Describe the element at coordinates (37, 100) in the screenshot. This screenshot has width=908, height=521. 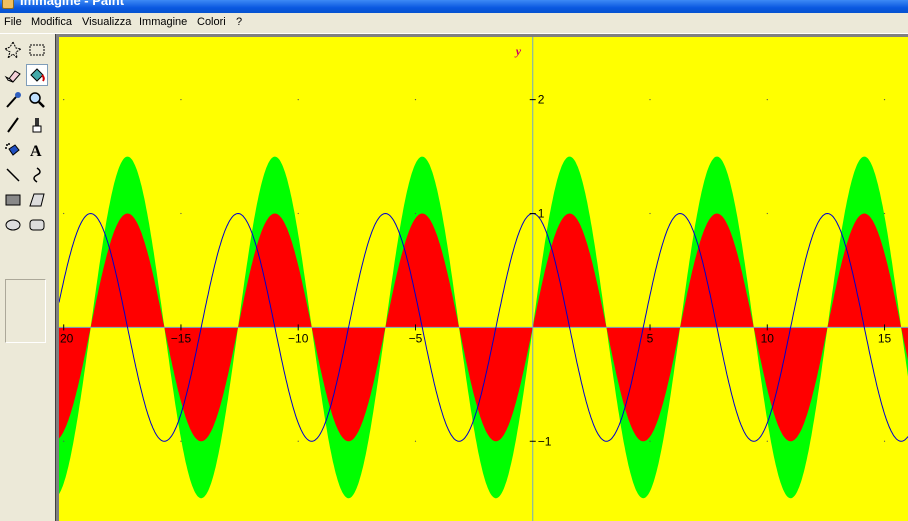
I see `magnifier-tool` at that location.